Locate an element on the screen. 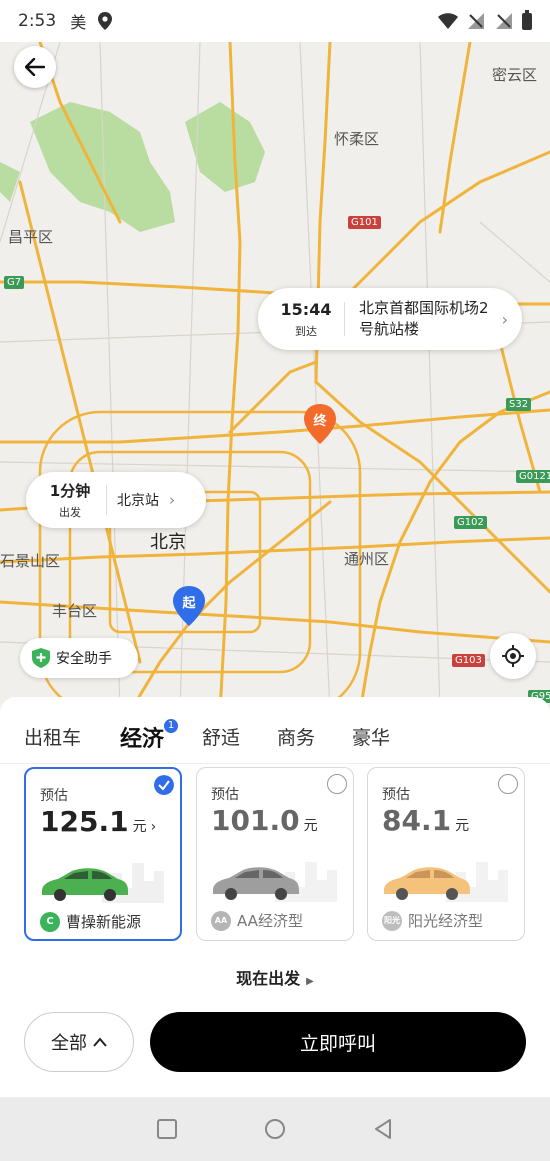 This screenshot has height=1161, width=550. ride-card-caocao: 预估 125.1 元 › C 曹操新能源 is located at coordinates (103, 854).